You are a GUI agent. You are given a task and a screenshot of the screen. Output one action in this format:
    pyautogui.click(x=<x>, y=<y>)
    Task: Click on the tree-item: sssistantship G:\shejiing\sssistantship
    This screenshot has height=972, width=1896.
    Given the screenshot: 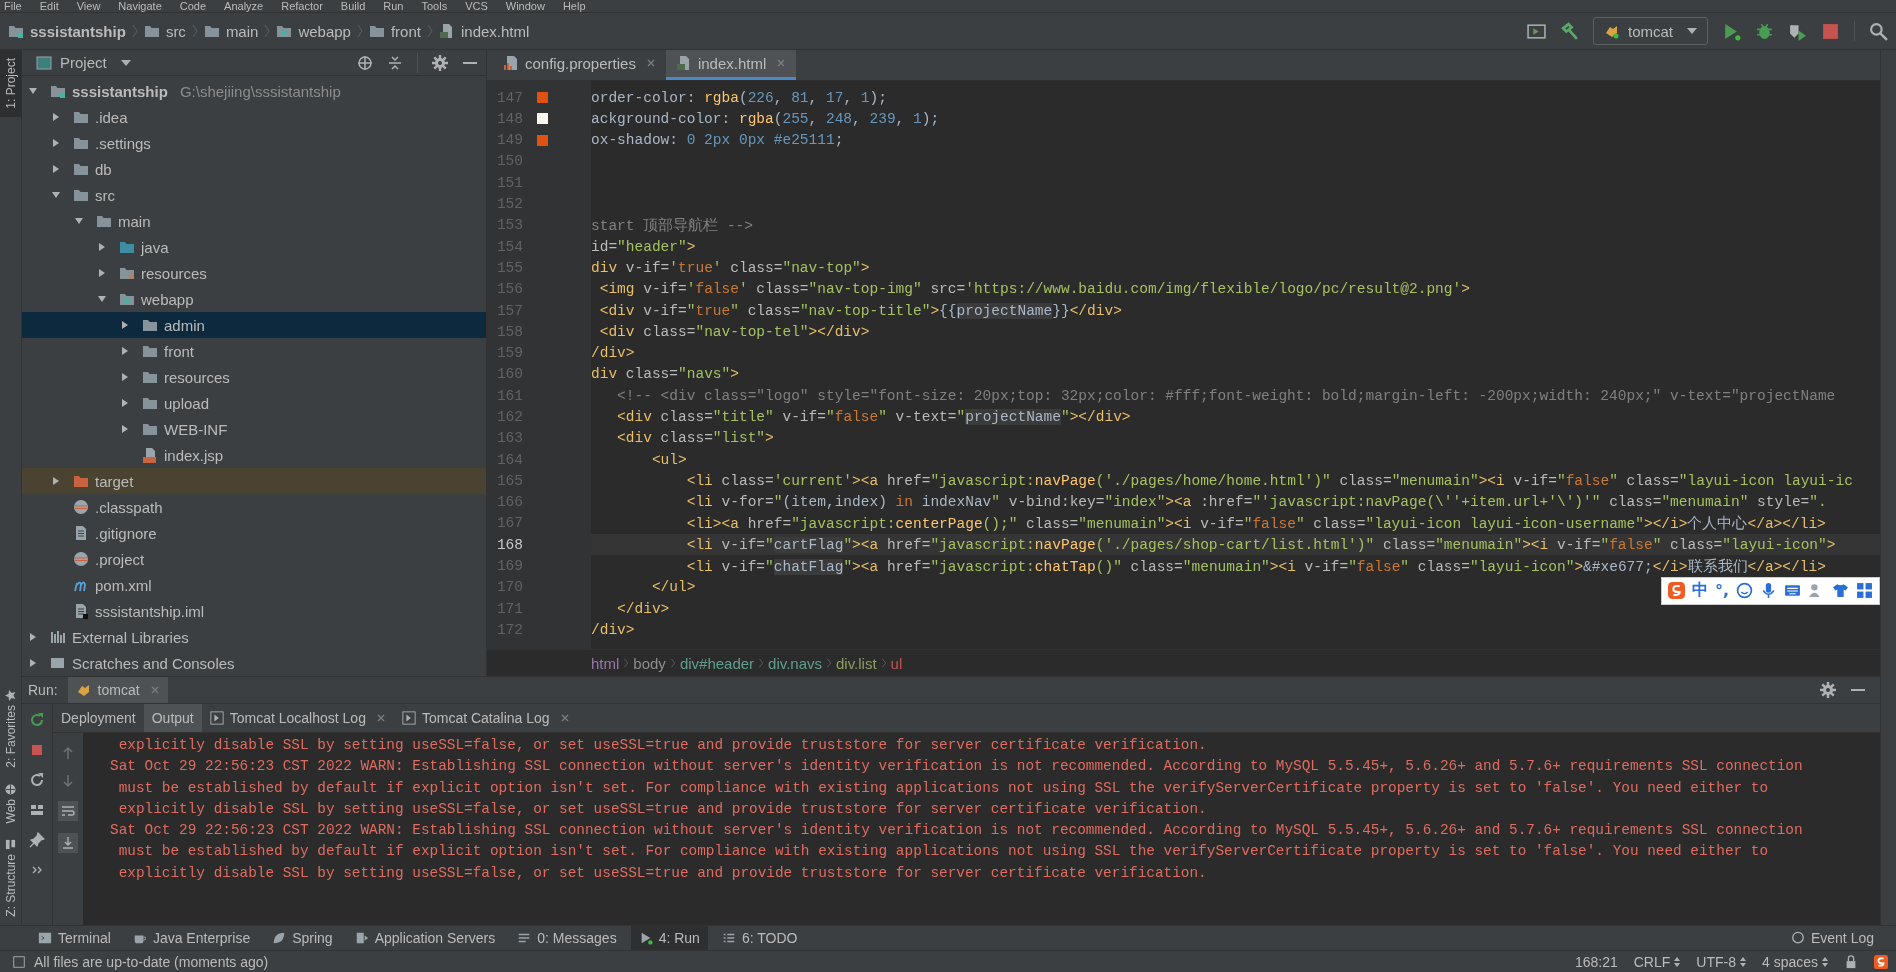 What is the action you would take?
    pyautogui.click(x=254, y=91)
    